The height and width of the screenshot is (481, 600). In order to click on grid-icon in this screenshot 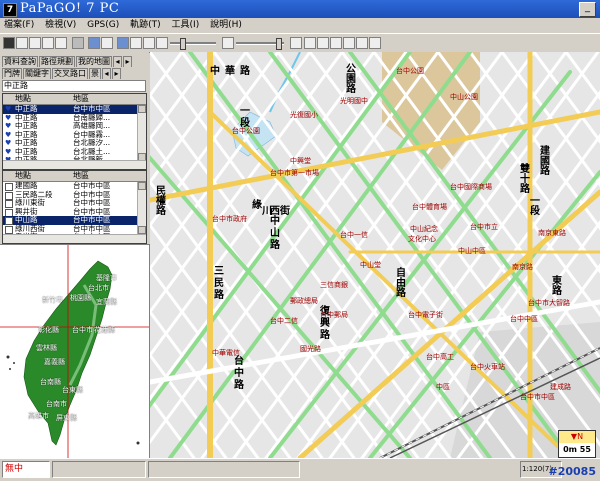, I will do `click(94, 43)`.